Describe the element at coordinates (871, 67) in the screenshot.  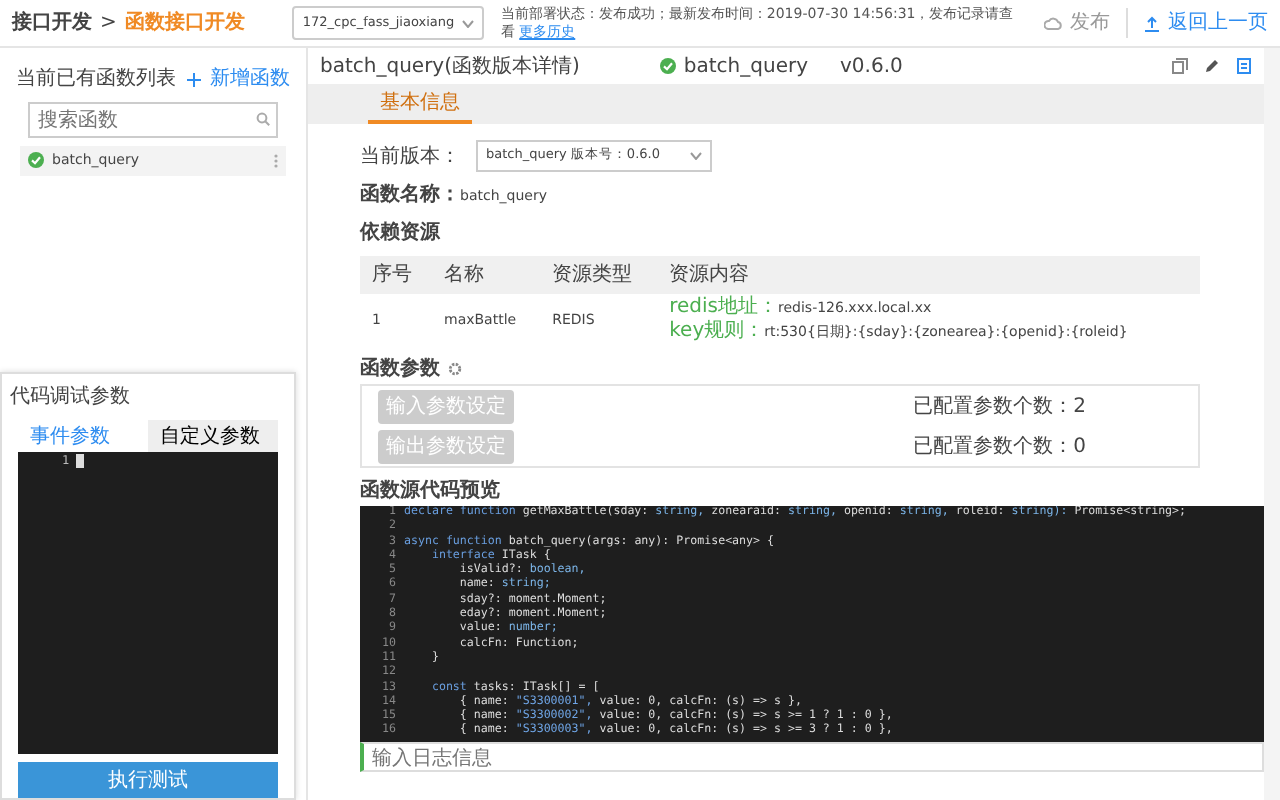
I see `version-text: v0.6.0` at that location.